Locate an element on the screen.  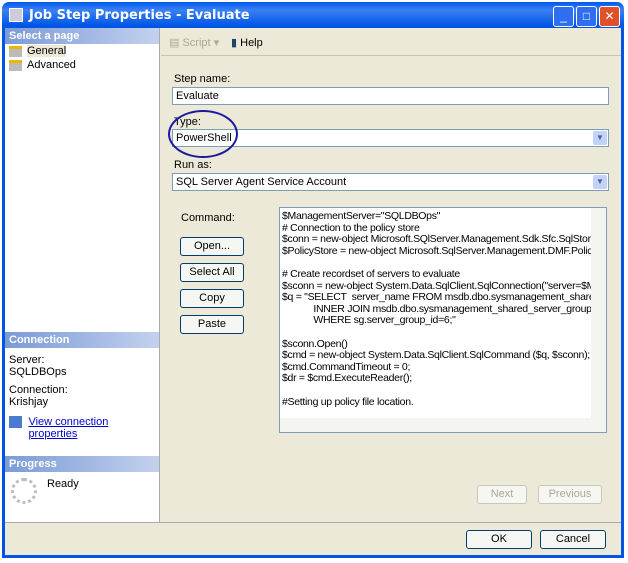
page-general: General is located at coordinates (82, 51).